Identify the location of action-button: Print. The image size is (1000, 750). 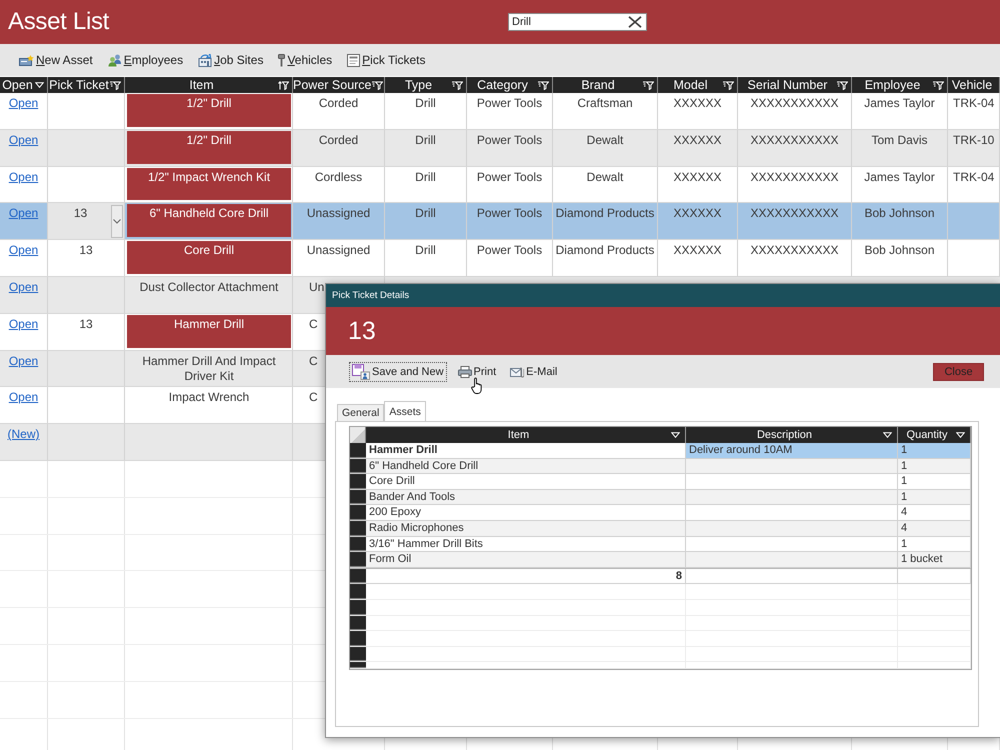
(477, 372).